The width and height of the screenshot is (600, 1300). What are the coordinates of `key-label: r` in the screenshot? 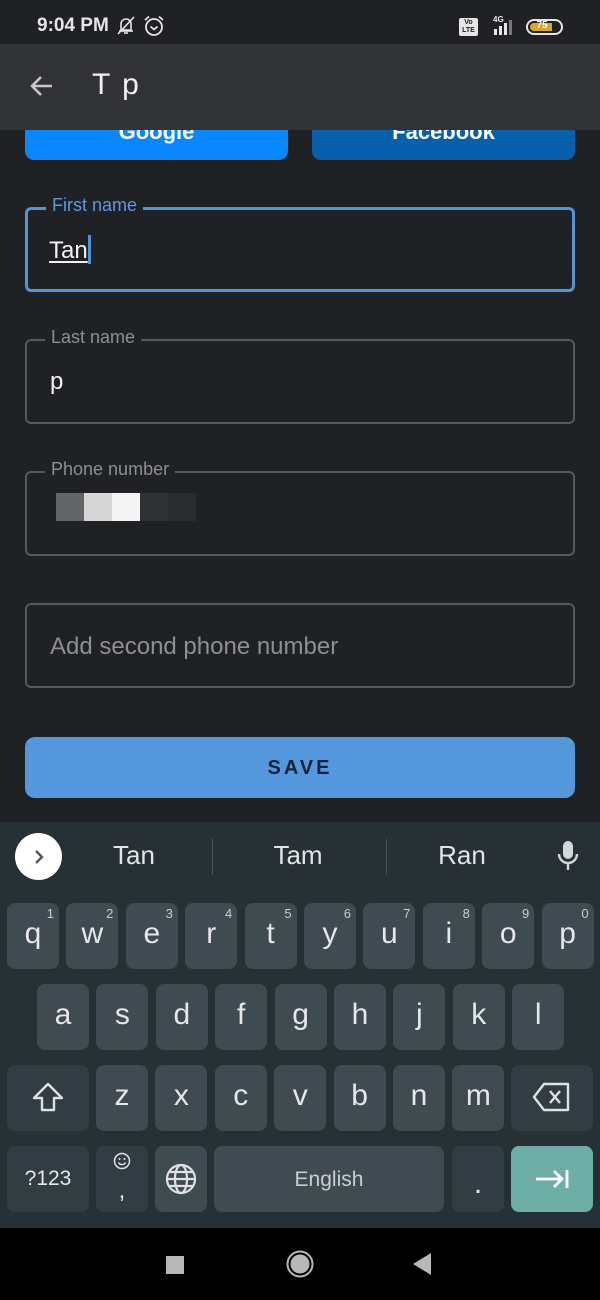 It's located at (211, 933).